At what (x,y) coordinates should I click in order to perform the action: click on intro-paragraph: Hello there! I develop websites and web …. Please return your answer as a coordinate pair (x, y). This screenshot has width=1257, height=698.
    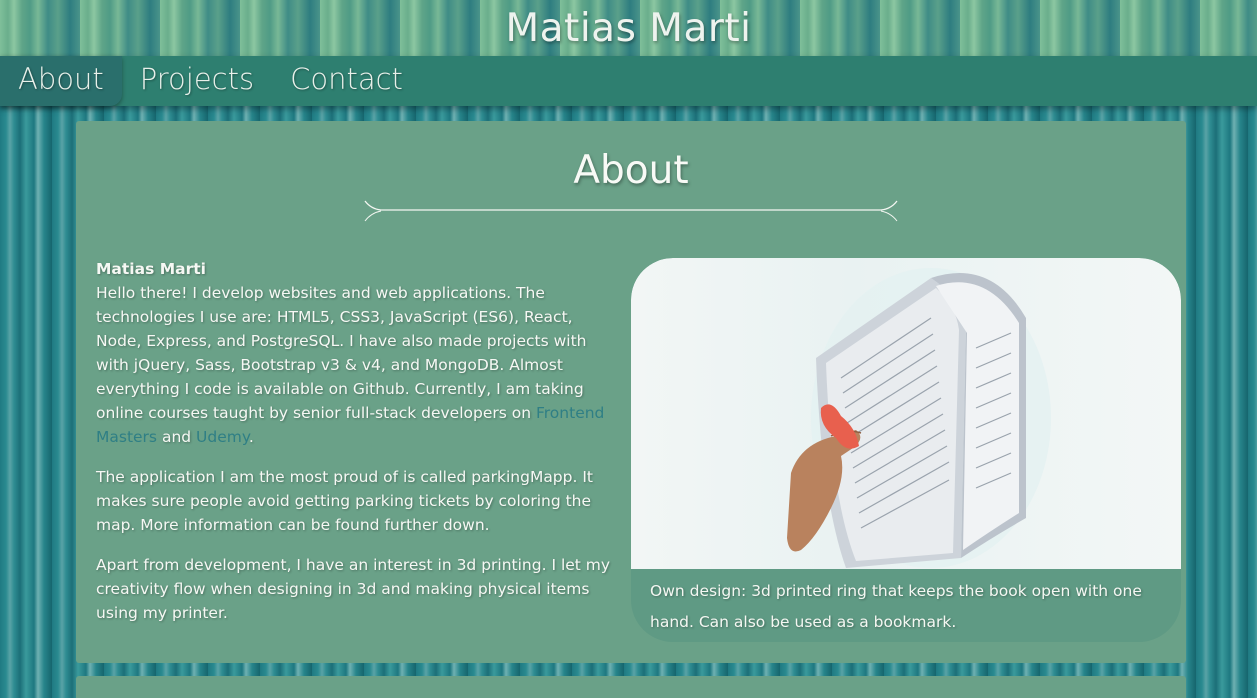
    Looking at the image, I should click on (358, 365).